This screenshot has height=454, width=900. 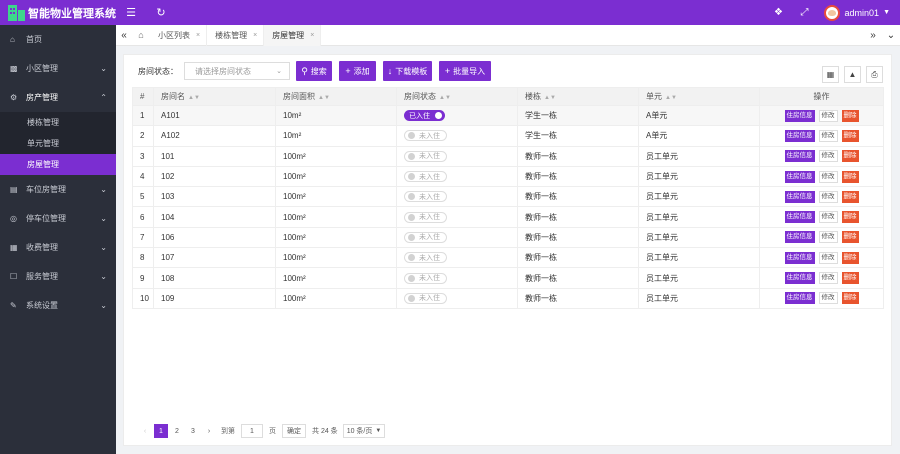 I want to click on tab-community-list: 小区列表 ×, so click(x=179, y=35).